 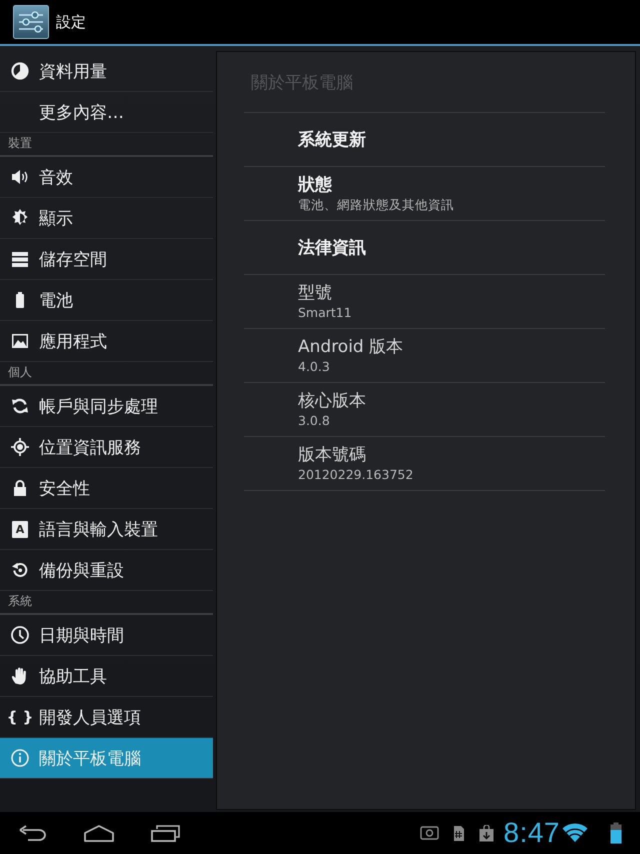 I want to click on sidebar-item: 位置資訊服務, so click(x=106, y=447).